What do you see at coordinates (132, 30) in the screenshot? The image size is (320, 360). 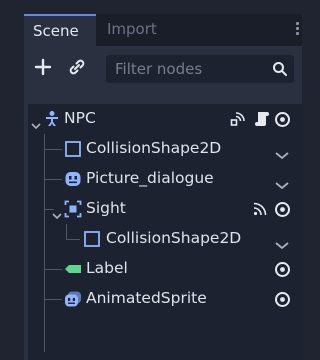 I see `tab-import: Import` at bounding box center [132, 30].